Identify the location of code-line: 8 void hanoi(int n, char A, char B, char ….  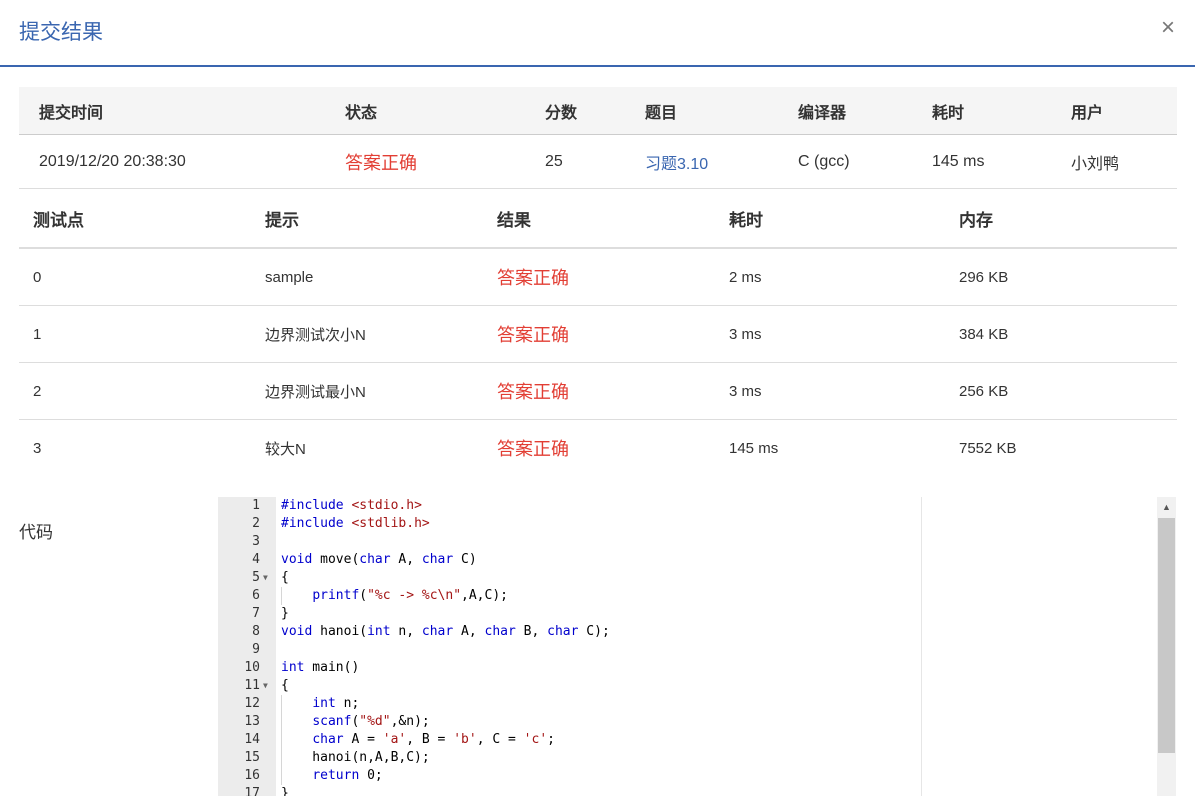
(697, 632).